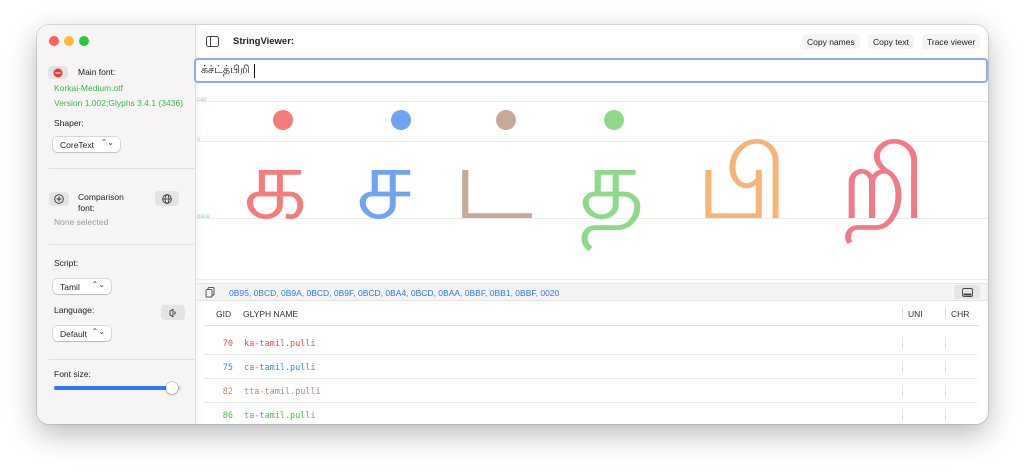 This screenshot has width=1024, height=472. Describe the element at coordinates (84, 41) in the screenshot. I see `zoom-window-button` at that location.